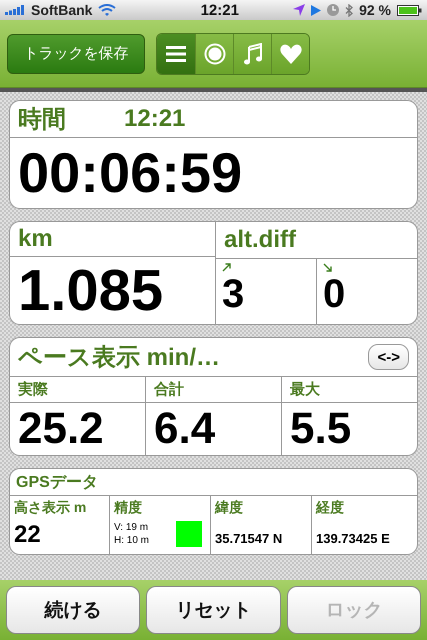  I want to click on up-arrow-icon, so click(226, 267).